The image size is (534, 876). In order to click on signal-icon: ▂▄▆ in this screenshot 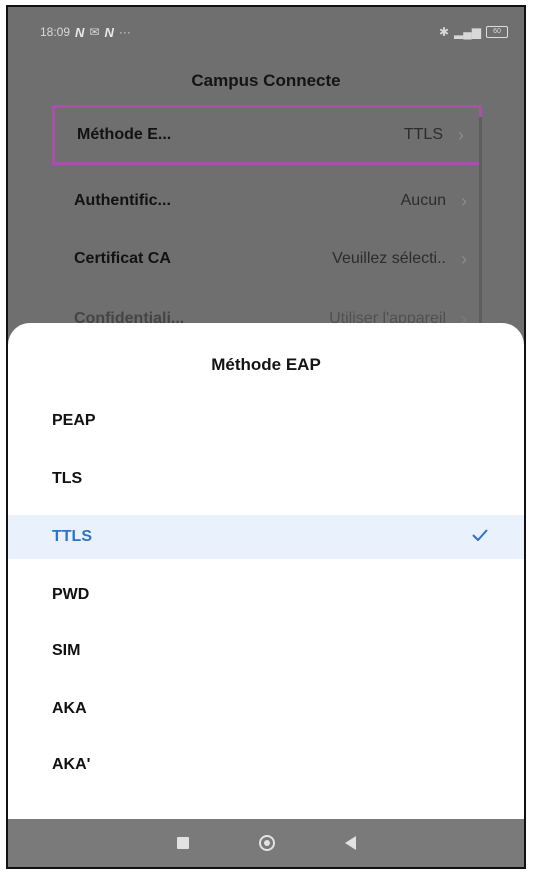, I will do `click(467, 32)`.